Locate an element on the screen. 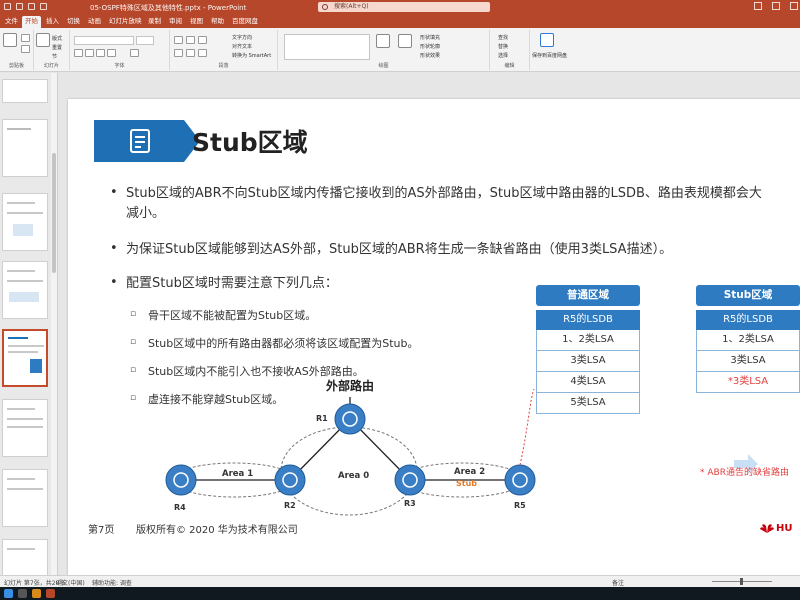  sub-bullet-1: 骨干区域不能被配置为Stub区域。 is located at coordinates (232, 315).